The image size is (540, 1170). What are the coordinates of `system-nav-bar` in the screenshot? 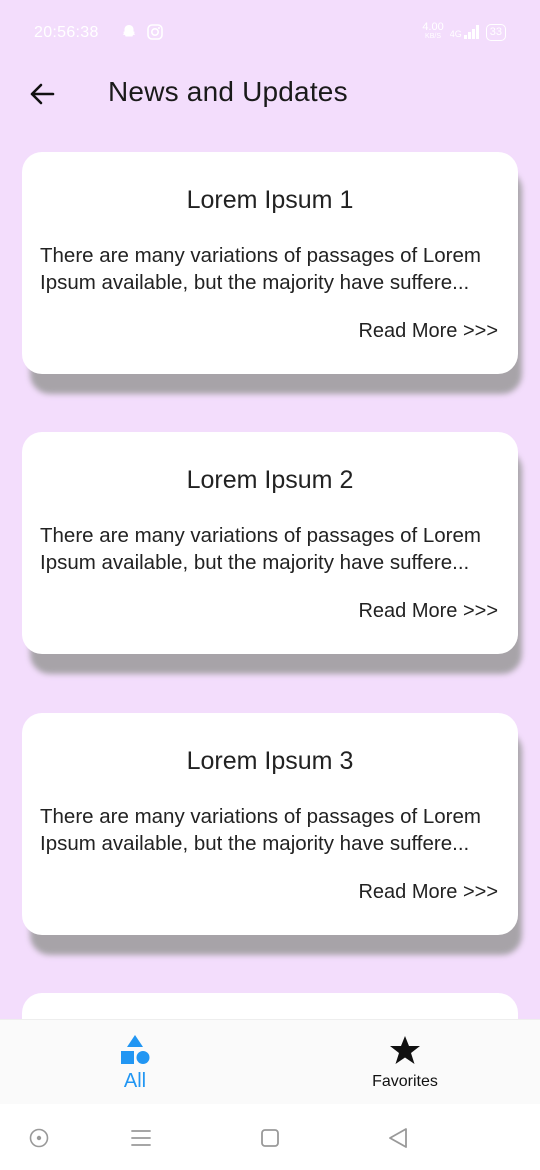 It's located at (270, 1137).